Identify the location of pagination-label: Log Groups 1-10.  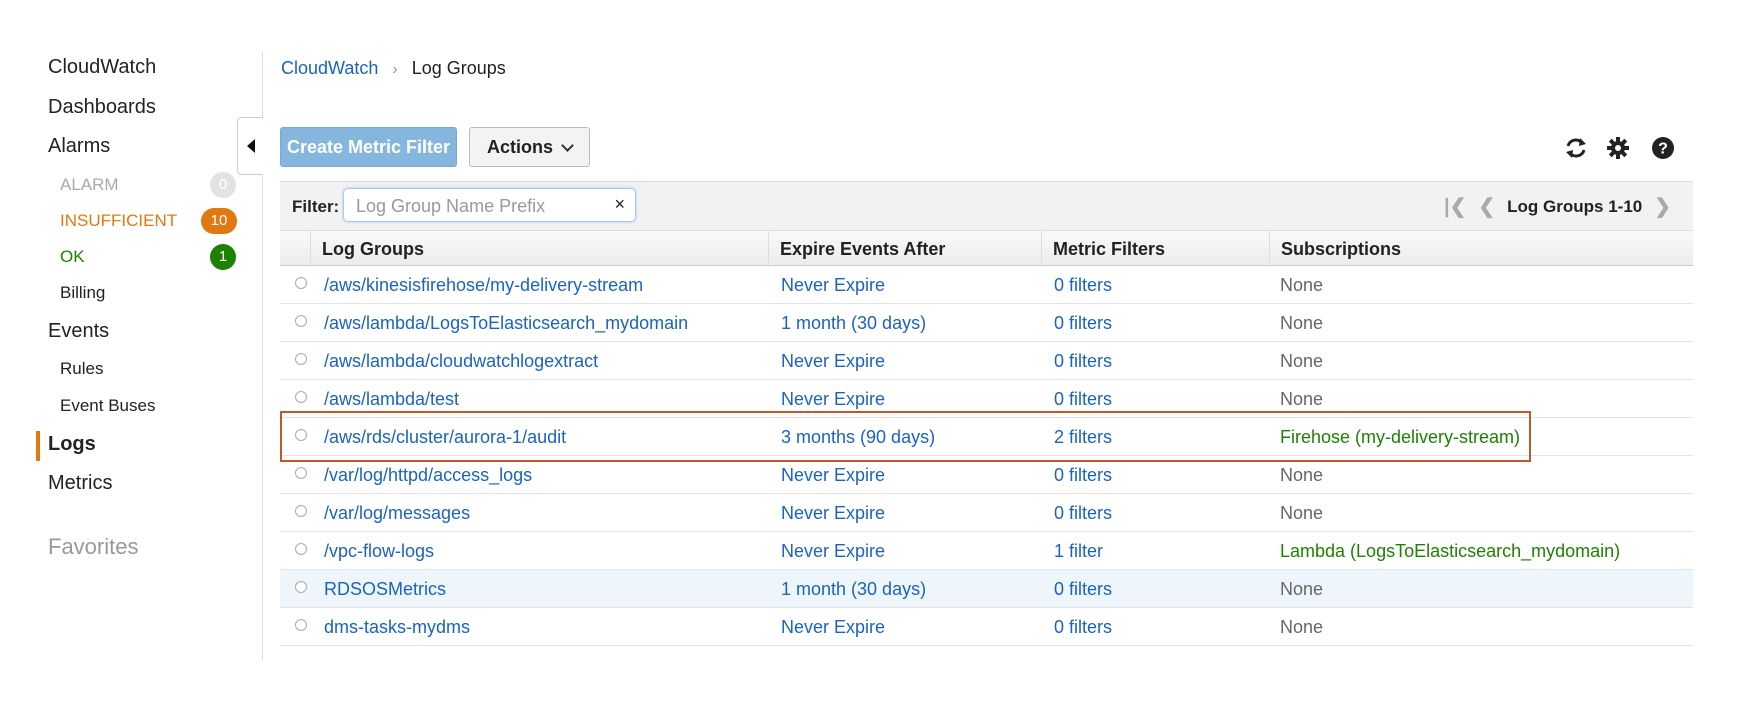
(1575, 206).